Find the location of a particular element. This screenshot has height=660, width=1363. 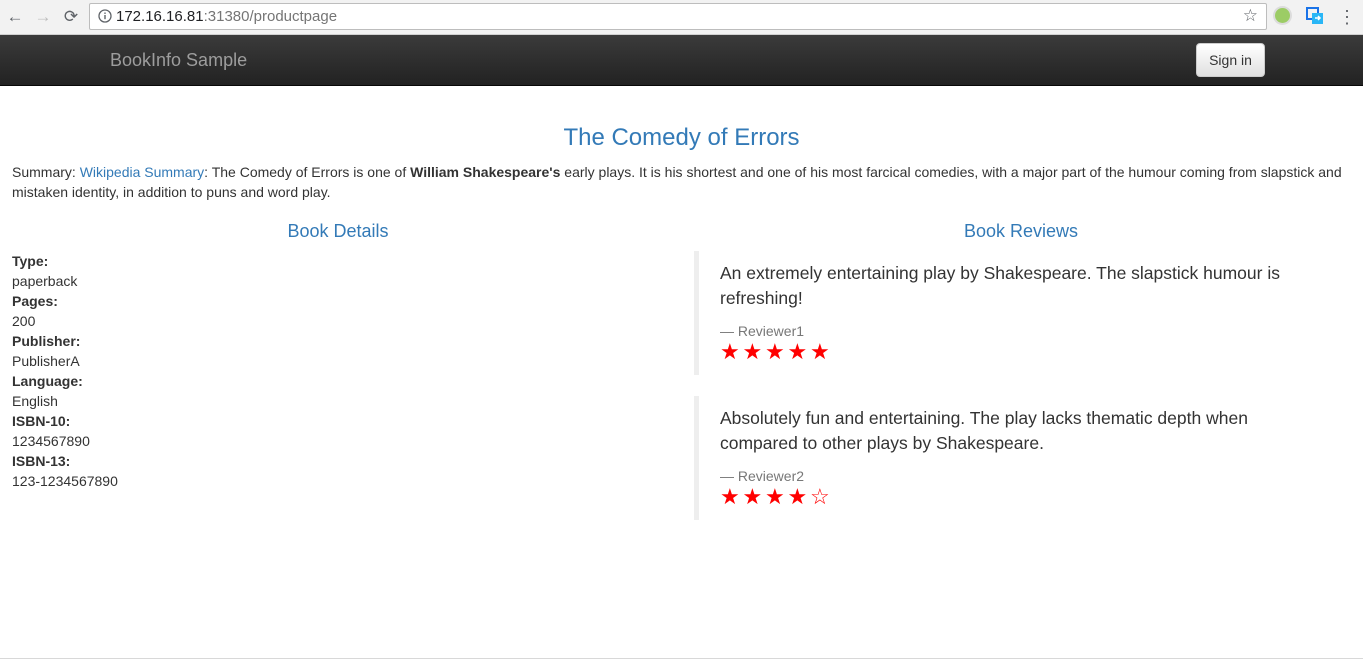

bookmark-star-icon: ☆ is located at coordinates (1250, 16).